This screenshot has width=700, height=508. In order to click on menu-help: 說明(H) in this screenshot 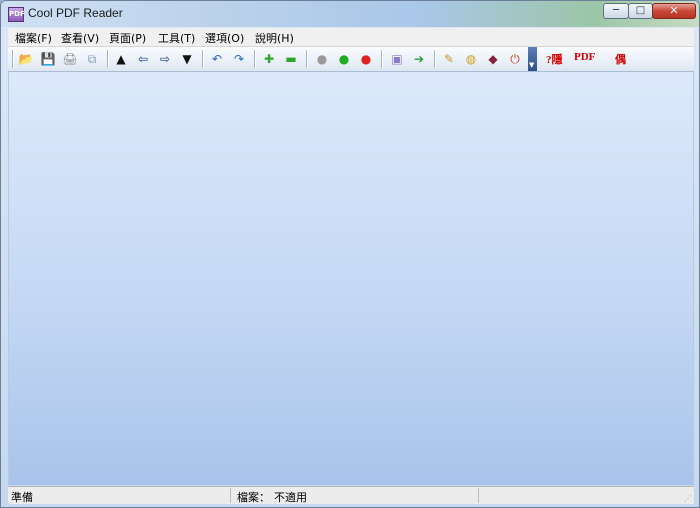, I will do `click(274, 38)`.